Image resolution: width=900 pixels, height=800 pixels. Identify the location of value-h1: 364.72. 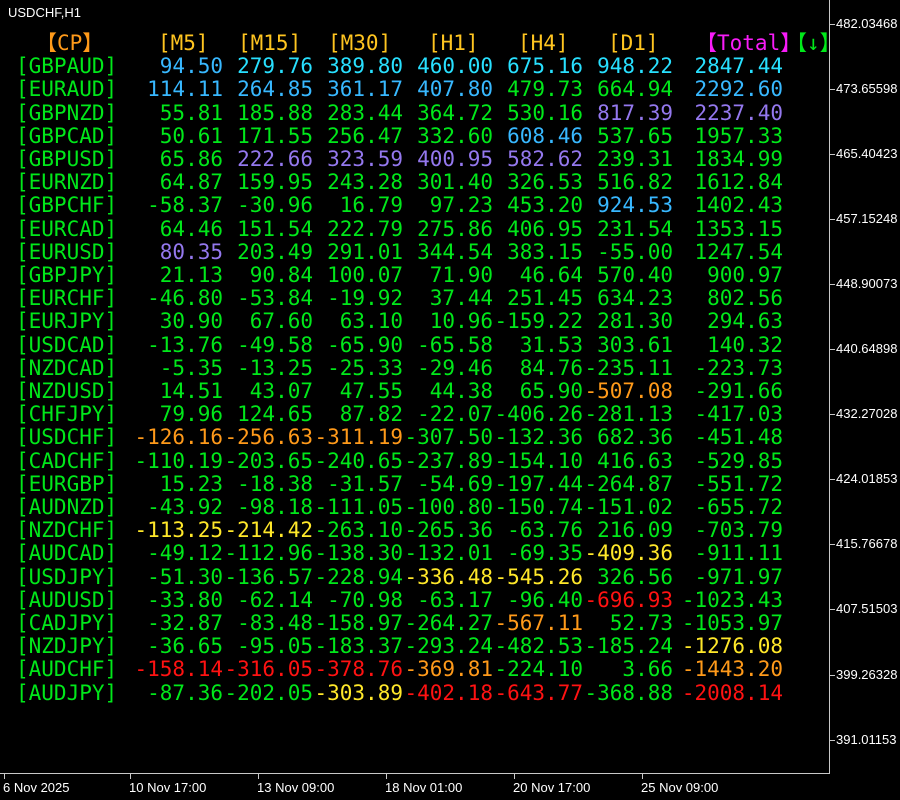
(455, 112).